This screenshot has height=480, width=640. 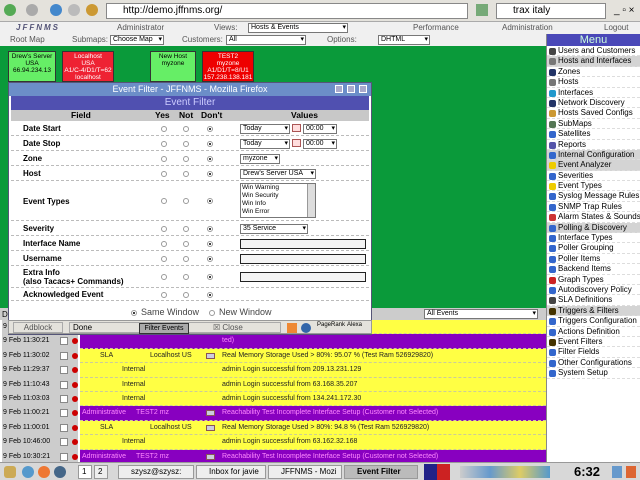 I want to click on menu-item: Syslog Message Rules, so click(x=593, y=196).